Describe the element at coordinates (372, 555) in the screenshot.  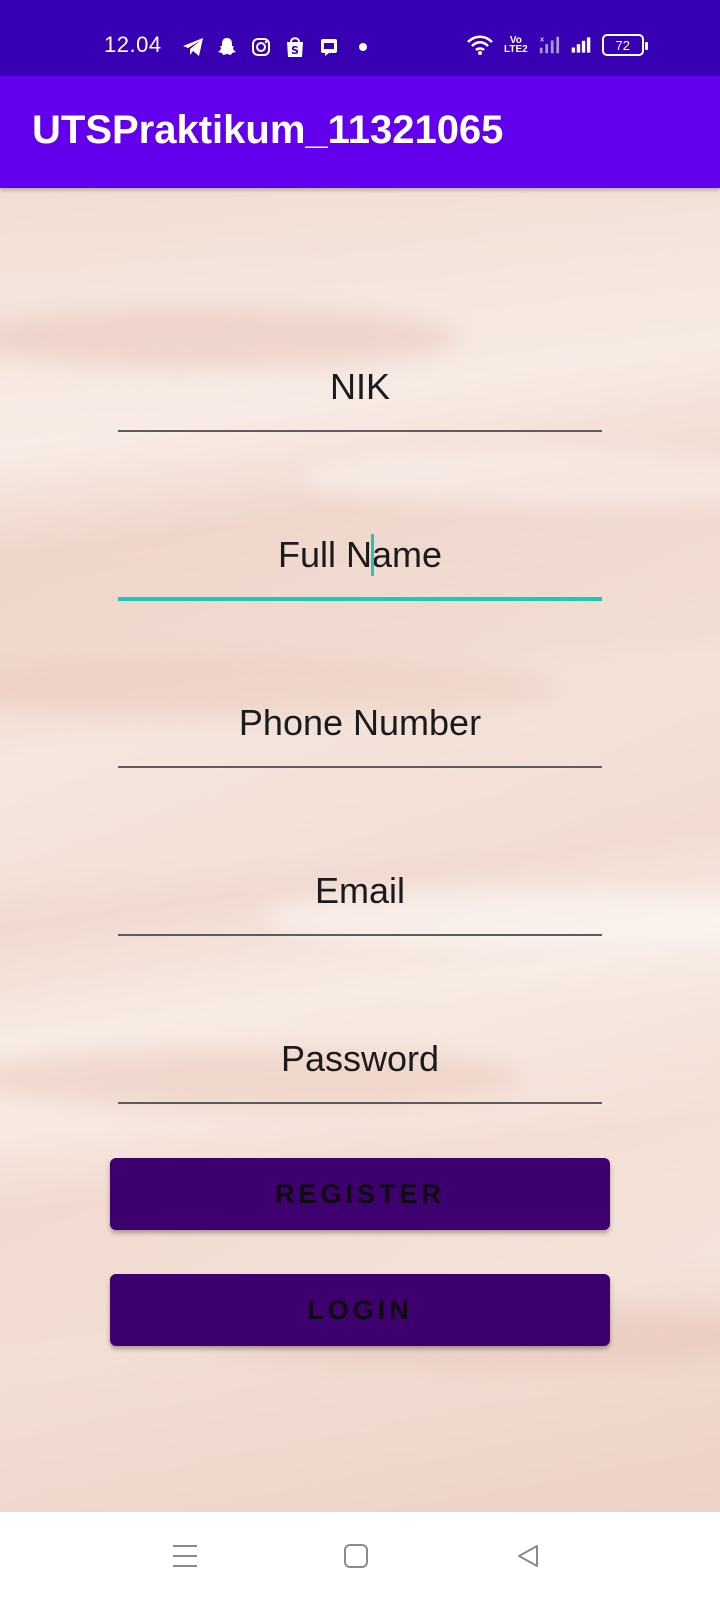
I see `text-cursor` at that location.